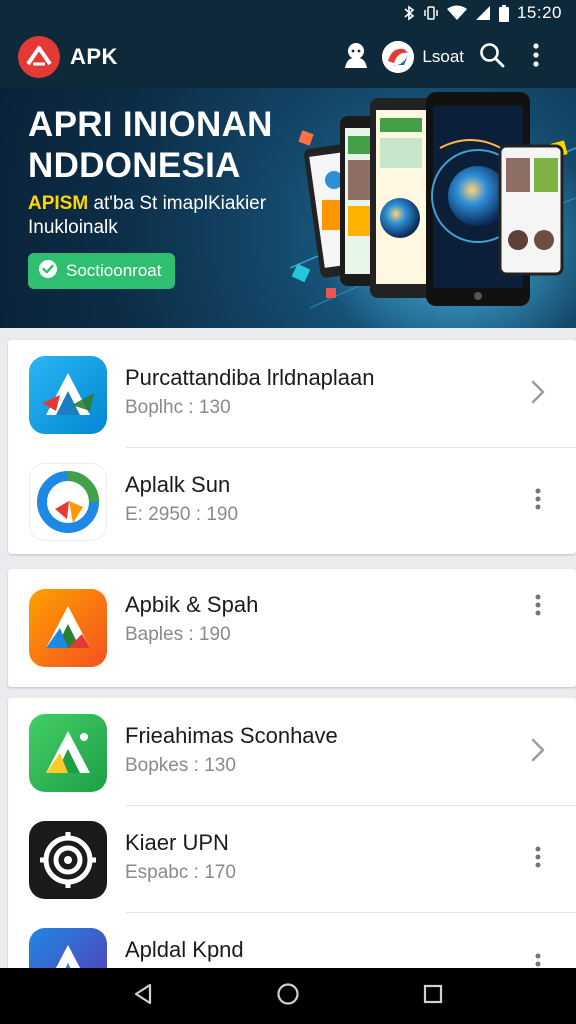 This screenshot has height=1024, width=576. I want to click on banner-subtitle-highlight: APISM, so click(58, 203).